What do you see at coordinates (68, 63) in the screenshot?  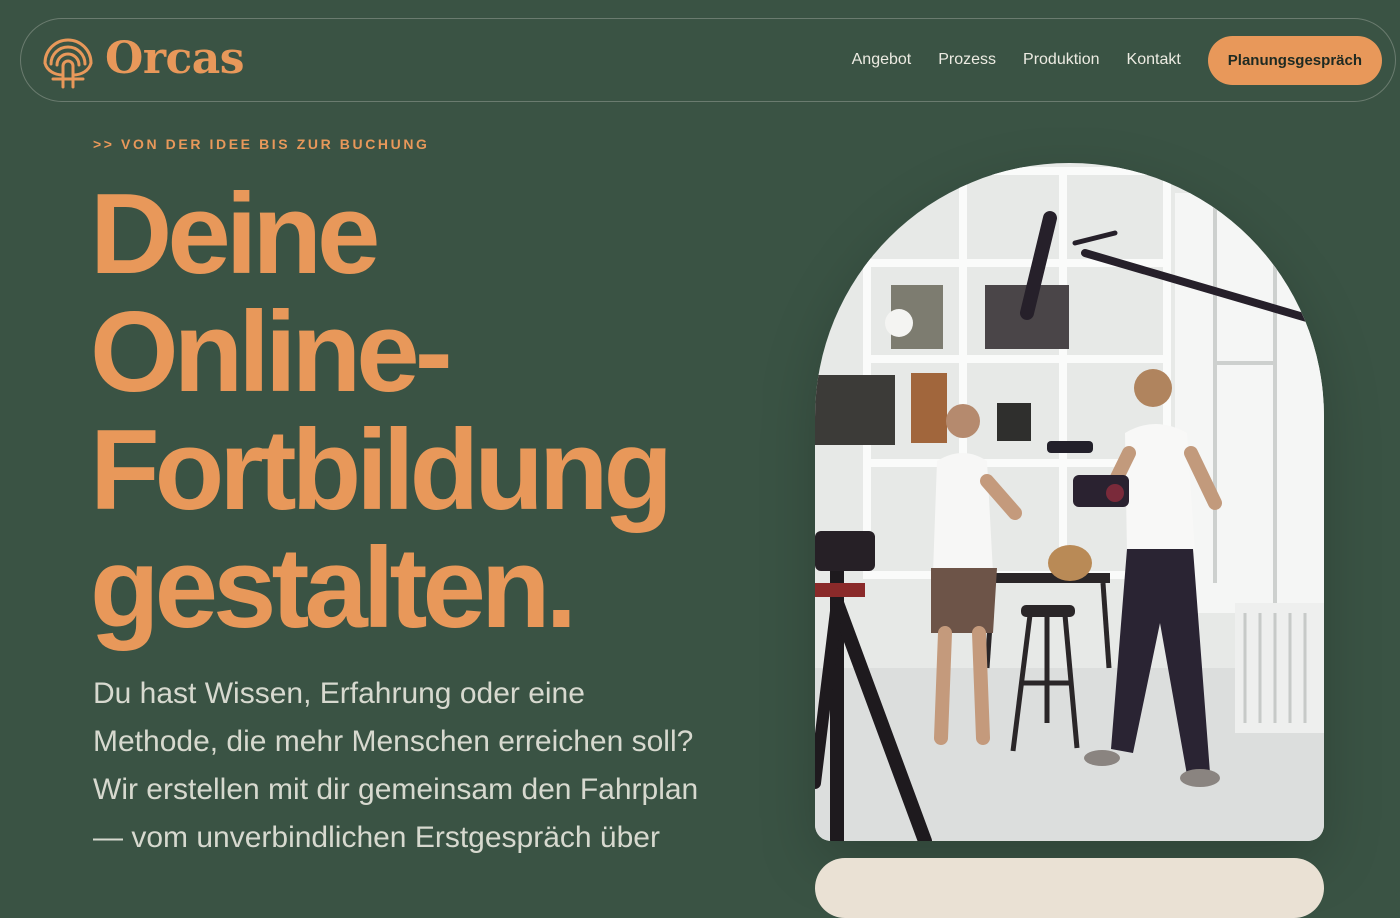 I see `orca-logo-icon` at bounding box center [68, 63].